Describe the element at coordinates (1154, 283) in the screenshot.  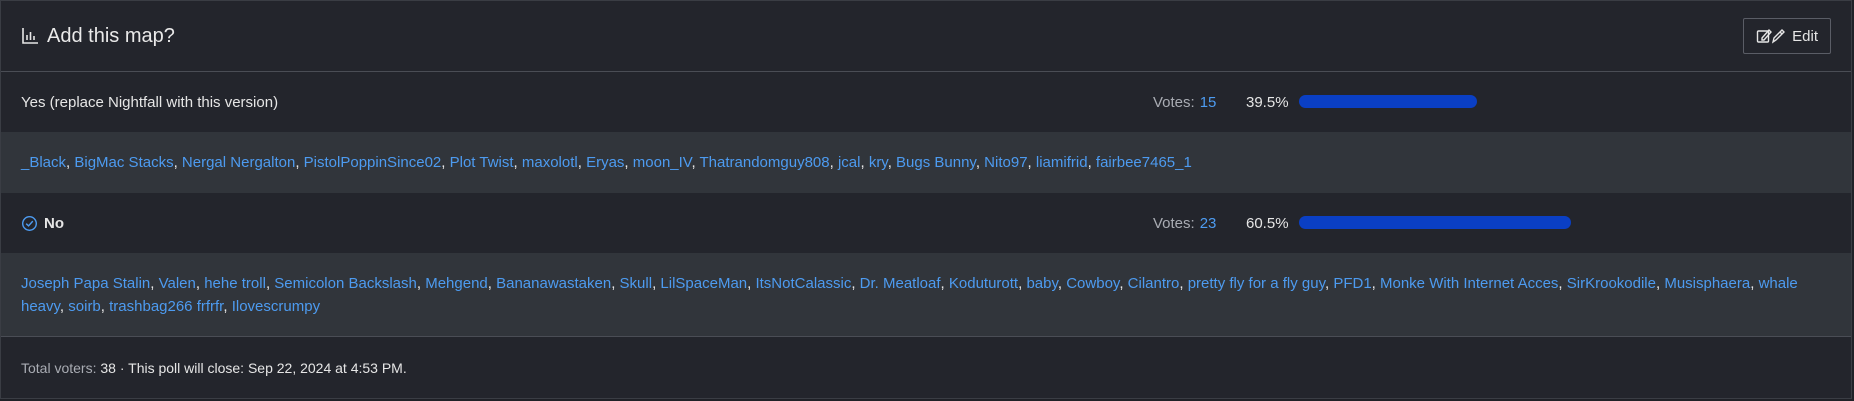
I see `voter-link: Cilantro` at that location.